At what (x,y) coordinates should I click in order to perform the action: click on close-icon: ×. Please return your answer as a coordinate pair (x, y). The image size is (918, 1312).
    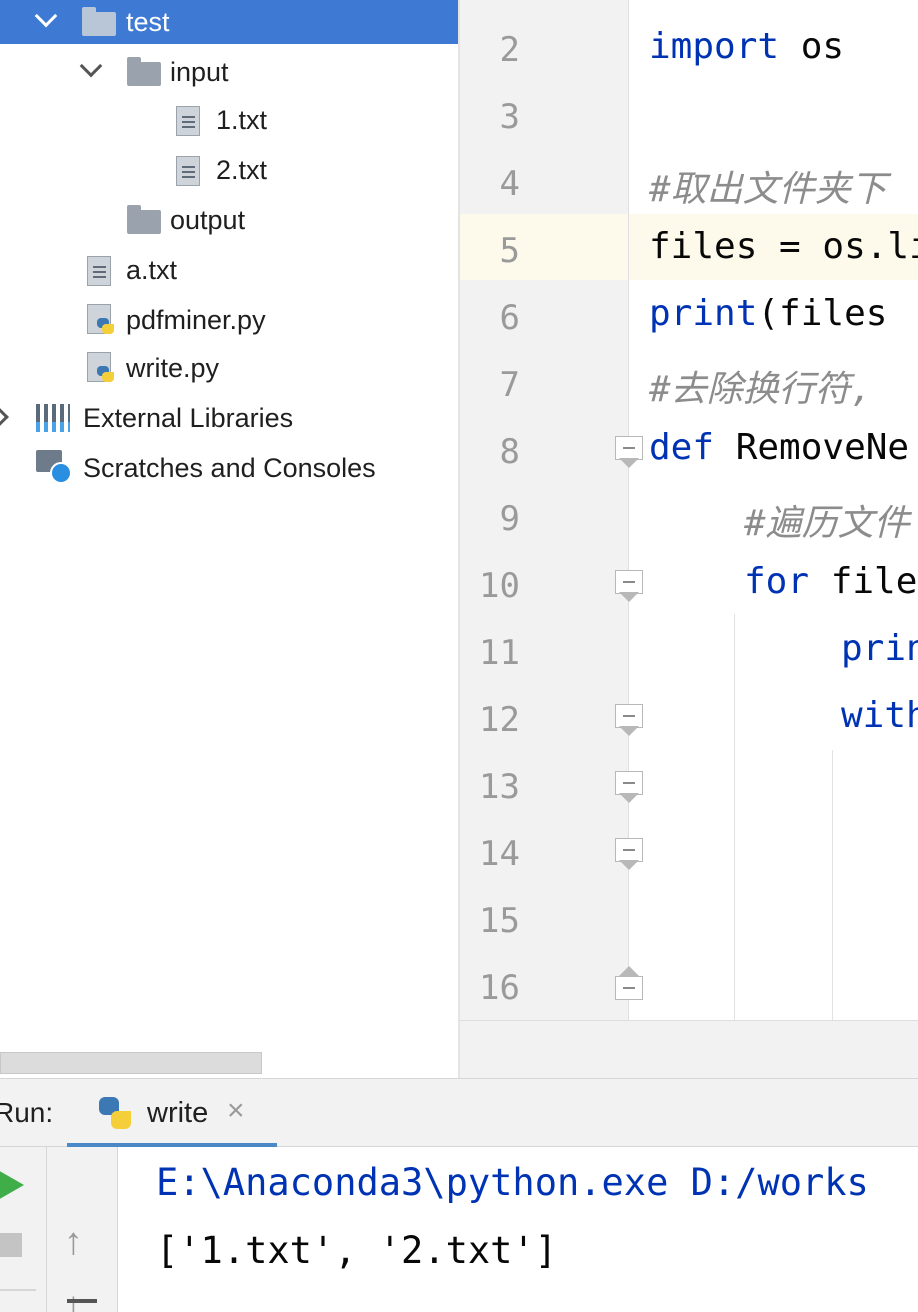
    Looking at the image, I should click on (236, 1111).